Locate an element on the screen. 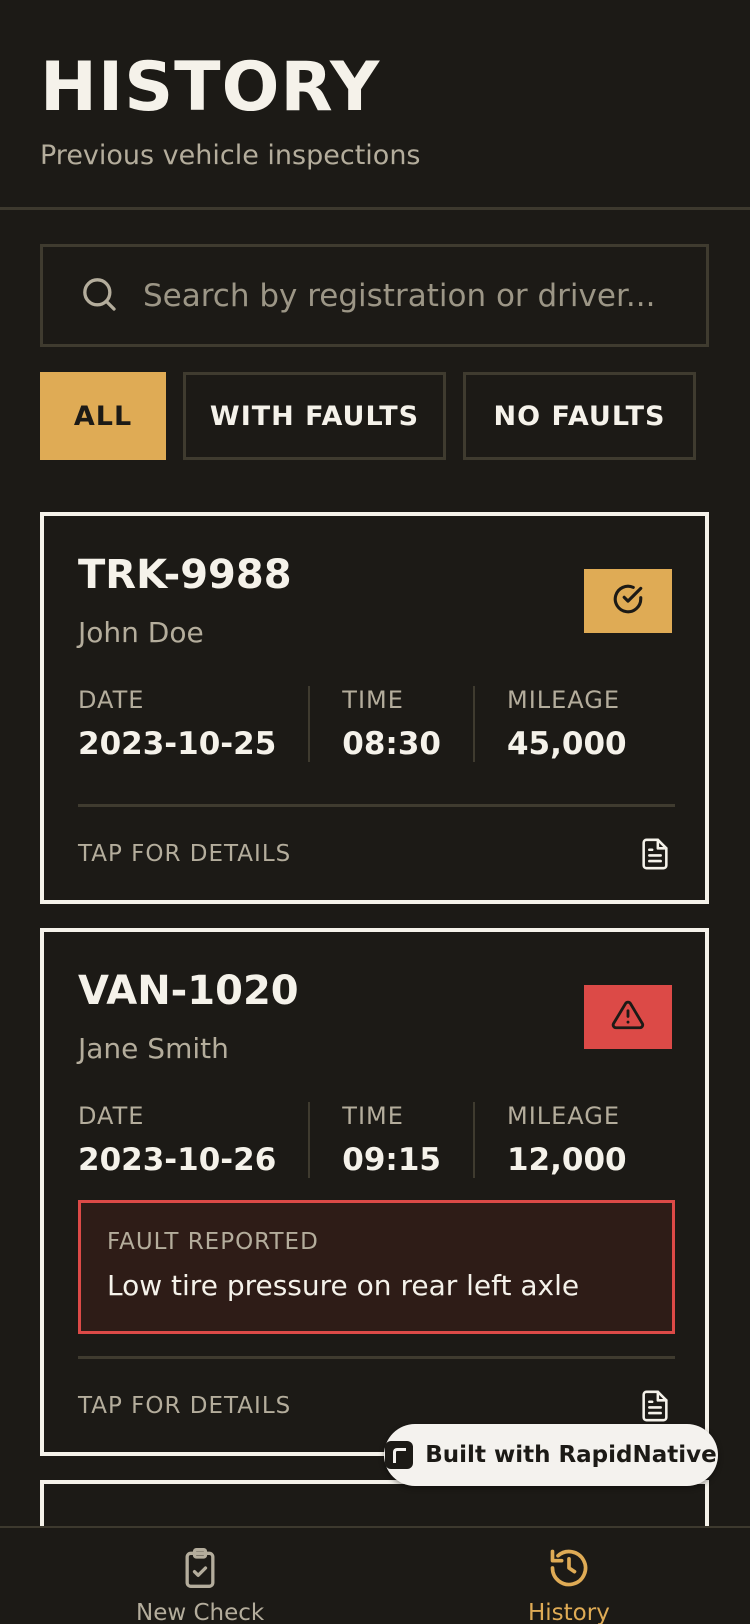 Image resolution: width=750 pixels, height=1624 pixels. tab-history-label: History is located at coordinates (569, 1612).